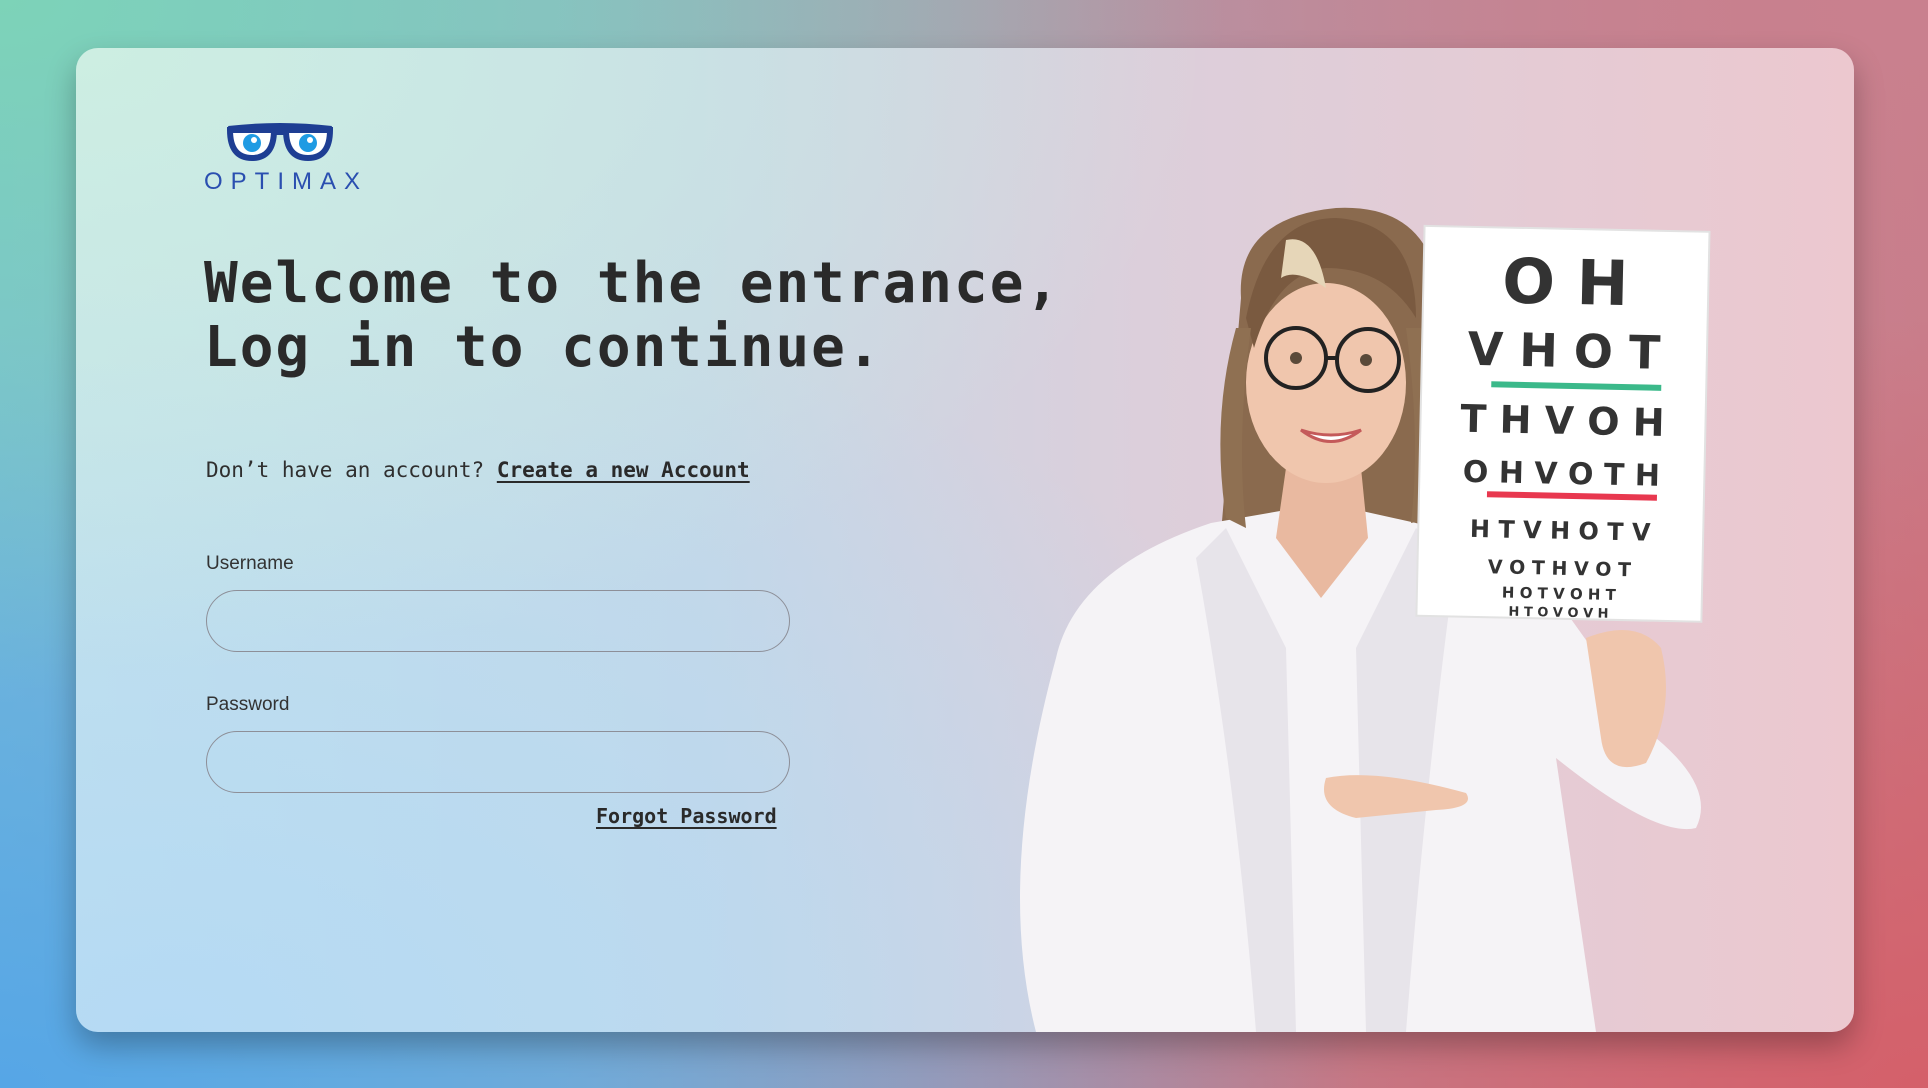 This screenshot has height=1088, width=1928. I want to click on chart-row-4: O H V O T H, so click(1562, 474).